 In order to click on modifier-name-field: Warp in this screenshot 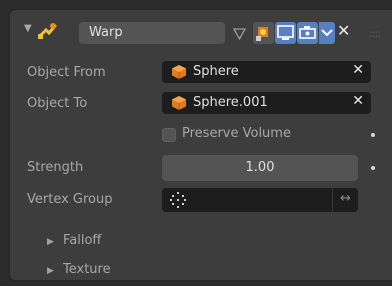, I will do `click(152, 33)`.